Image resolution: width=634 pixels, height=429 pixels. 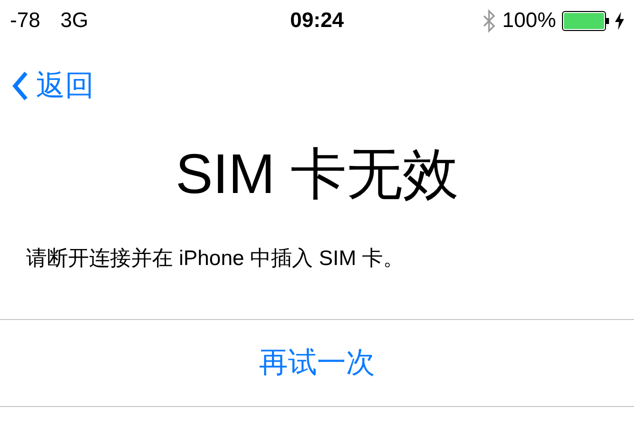 What do you see at coordinates (585, 21) in the screenshot?
I see `battery-icon` at bounding box center [585, 21].